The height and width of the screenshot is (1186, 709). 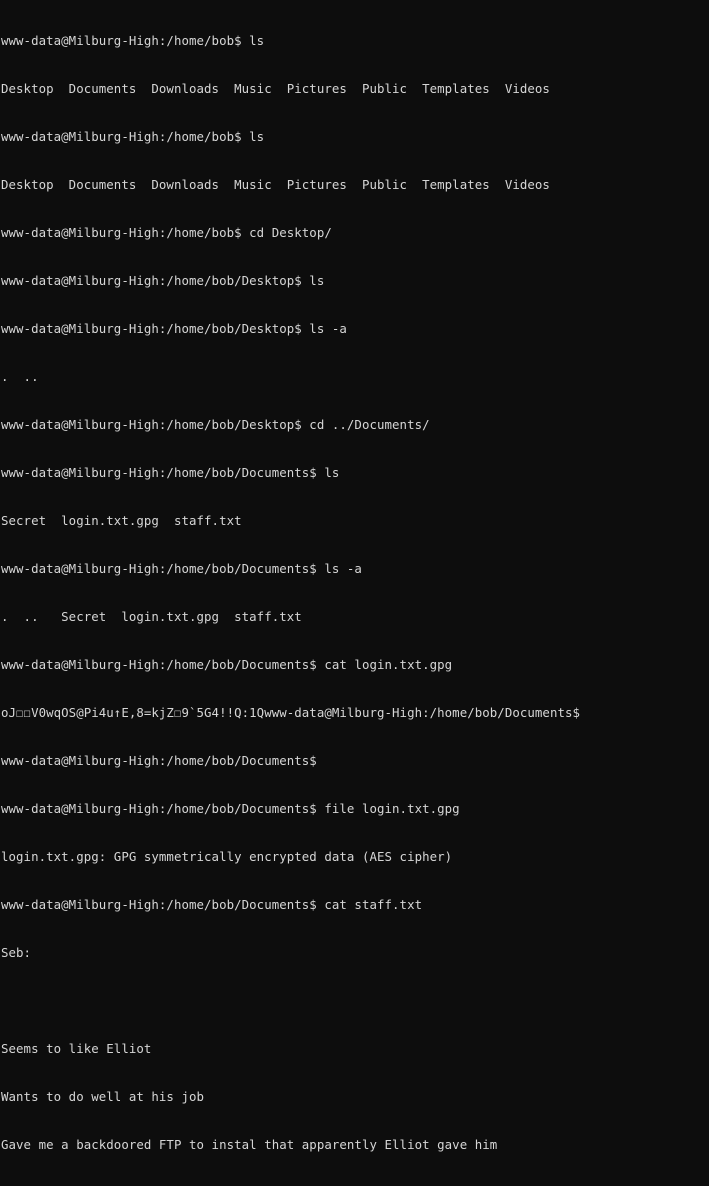 What do you see at coordinates (151, 616) in the screenshot?
I see `terminal-line: . .. Secret login.txt.gpg staff.txt` at bounding box center [151, 616].